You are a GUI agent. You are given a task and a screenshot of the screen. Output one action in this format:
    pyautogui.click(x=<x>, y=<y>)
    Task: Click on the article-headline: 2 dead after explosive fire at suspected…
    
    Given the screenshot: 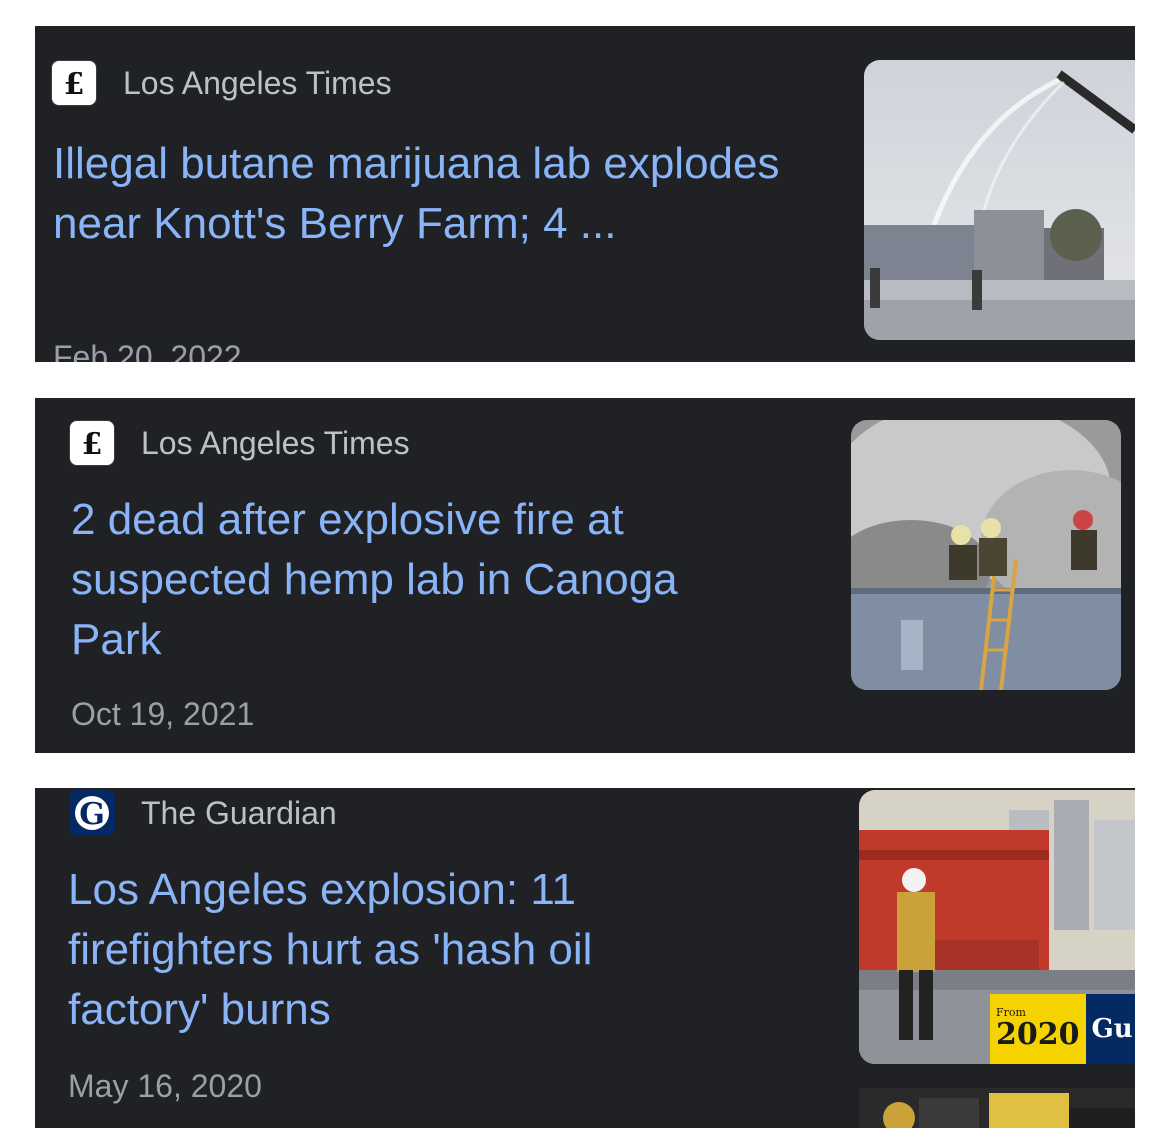 What is the action you would take?
    pyautogui.click(x=421, y=580)
    